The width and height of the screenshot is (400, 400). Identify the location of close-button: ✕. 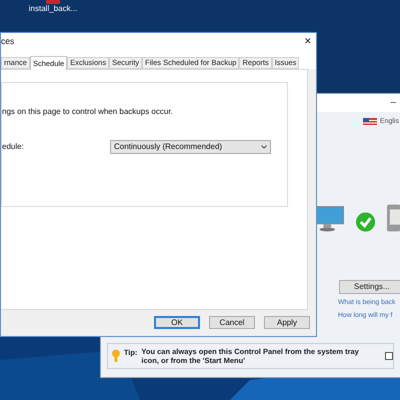
(308, 41).